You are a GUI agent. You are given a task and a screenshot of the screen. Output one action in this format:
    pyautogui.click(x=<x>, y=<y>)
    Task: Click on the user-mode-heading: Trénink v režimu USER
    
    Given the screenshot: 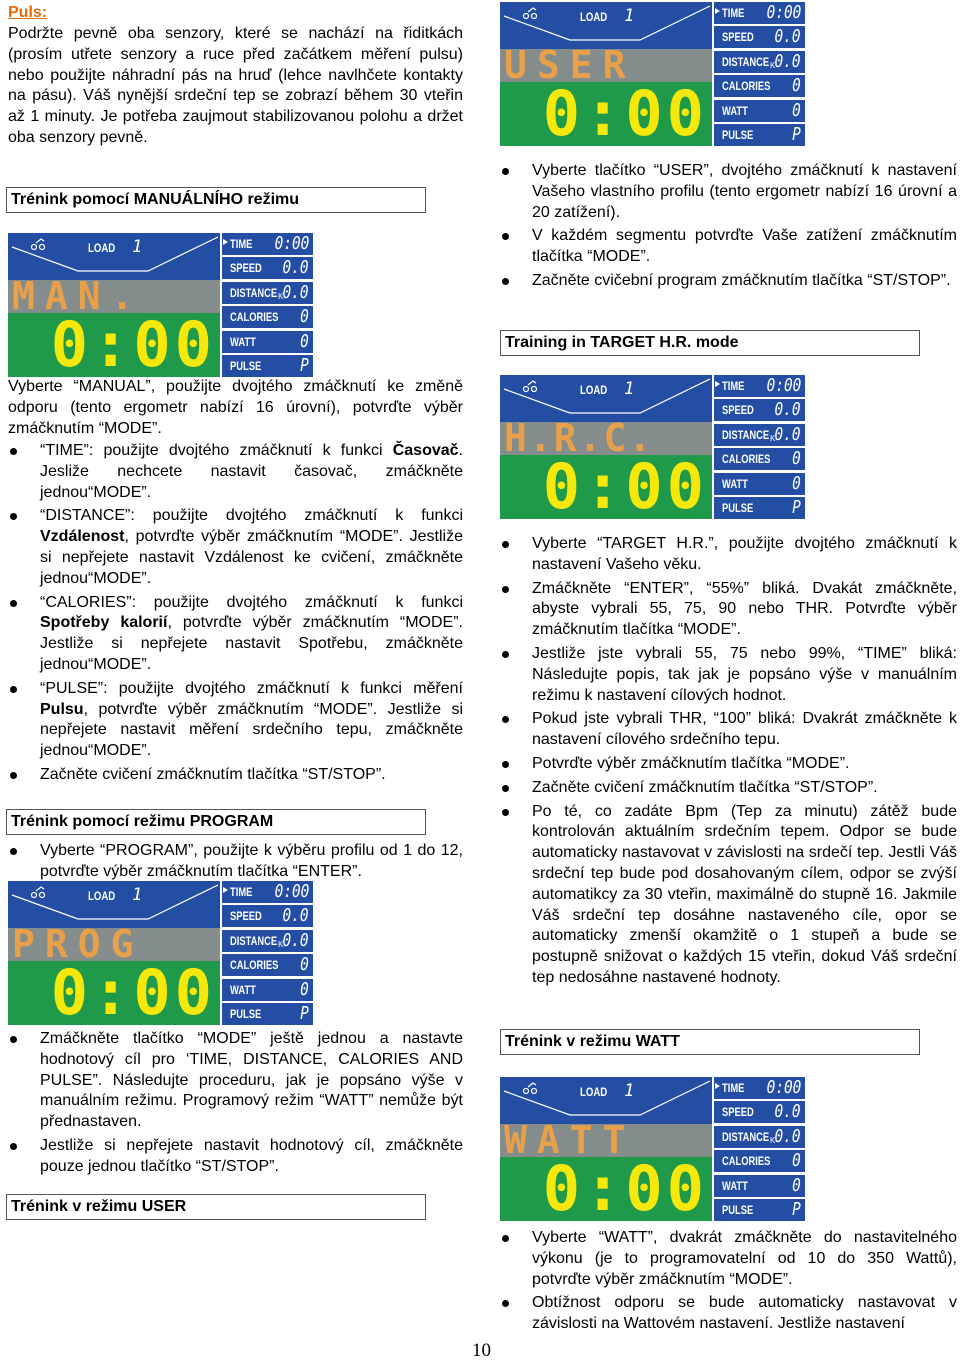 What is the action you would take?
    pyautogui.click(x=216, y=1207)
    